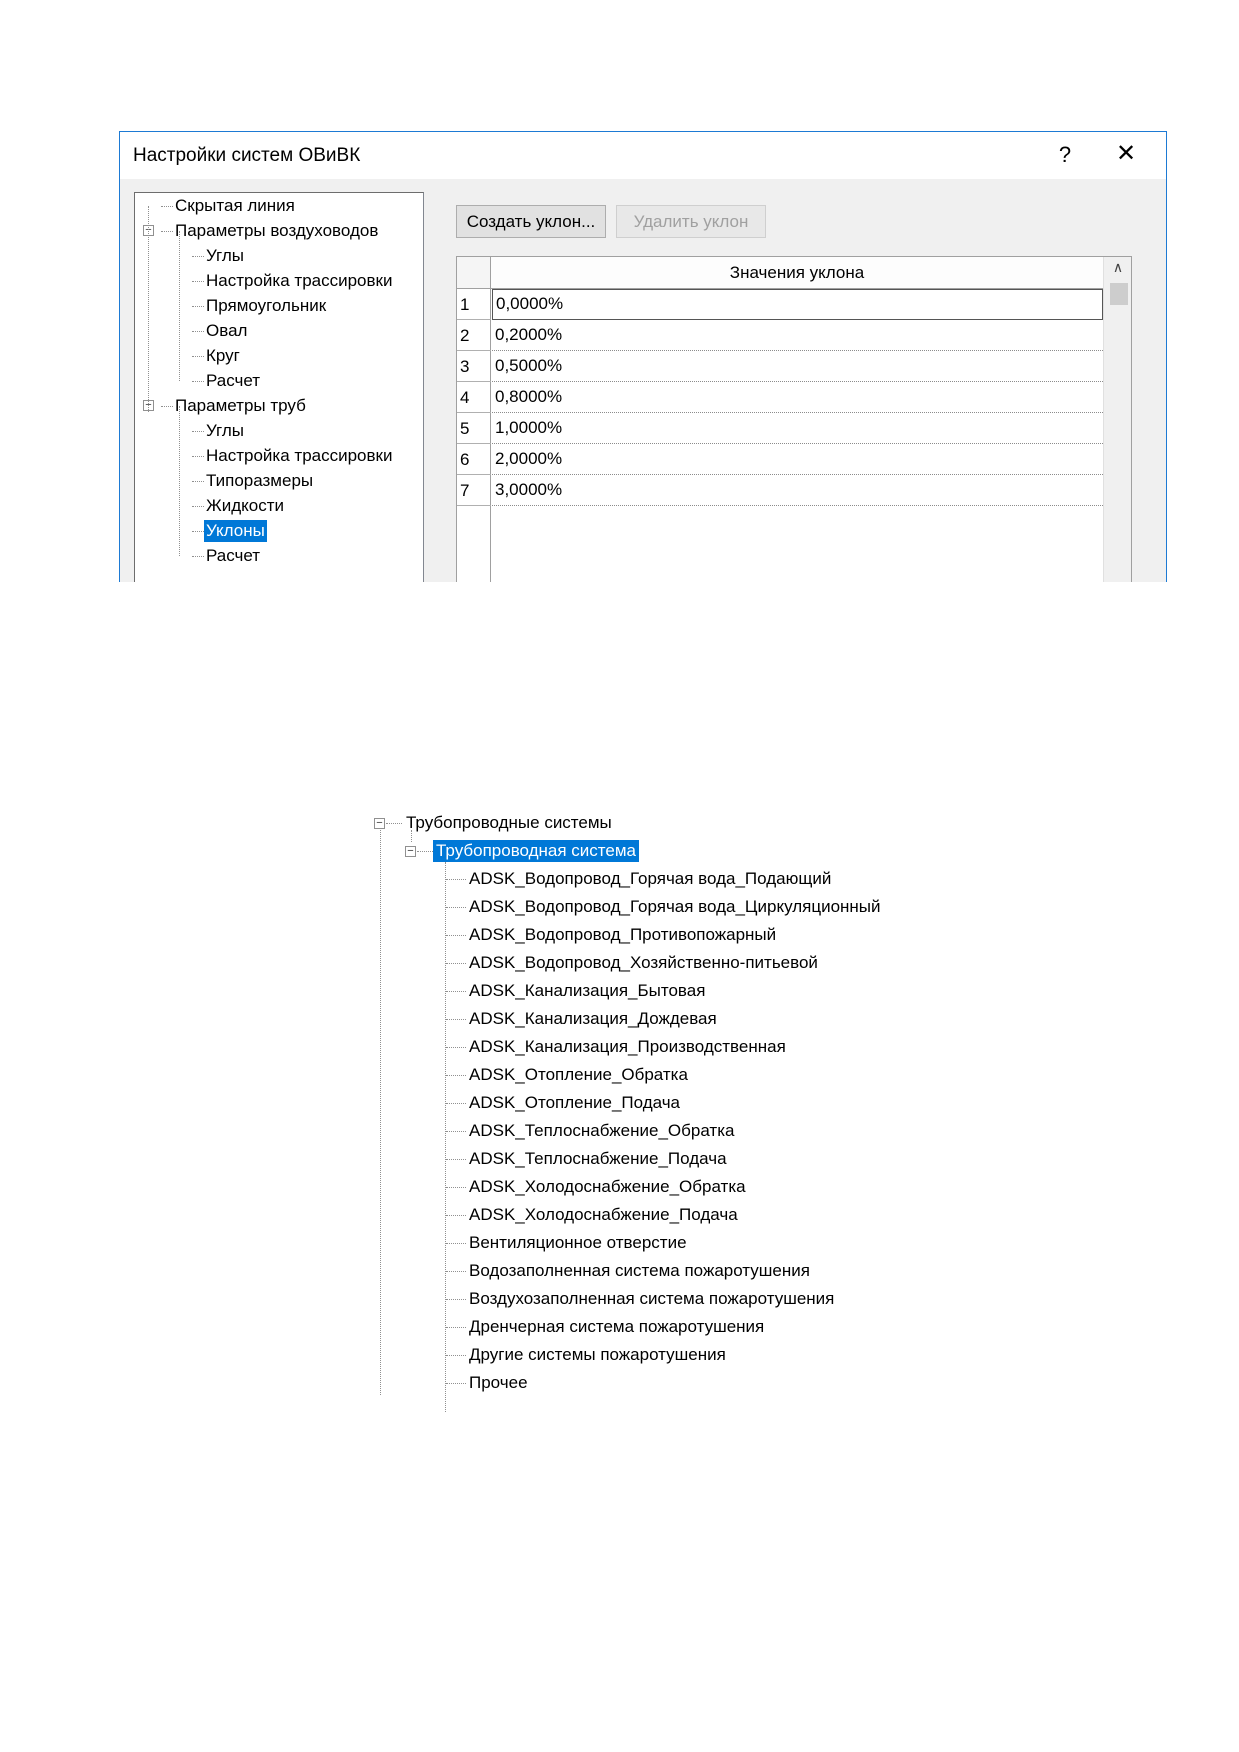 This screenshot has height=1752, width=1239. I want to click on row-number: 3, so click(465, 366).